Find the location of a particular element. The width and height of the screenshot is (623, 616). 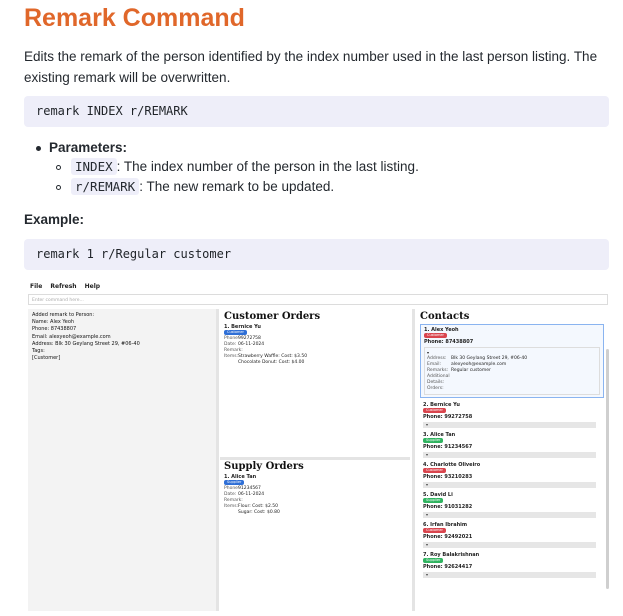

order-supplier-name: 1. Alice Tan is located at coordinates (240, 477).